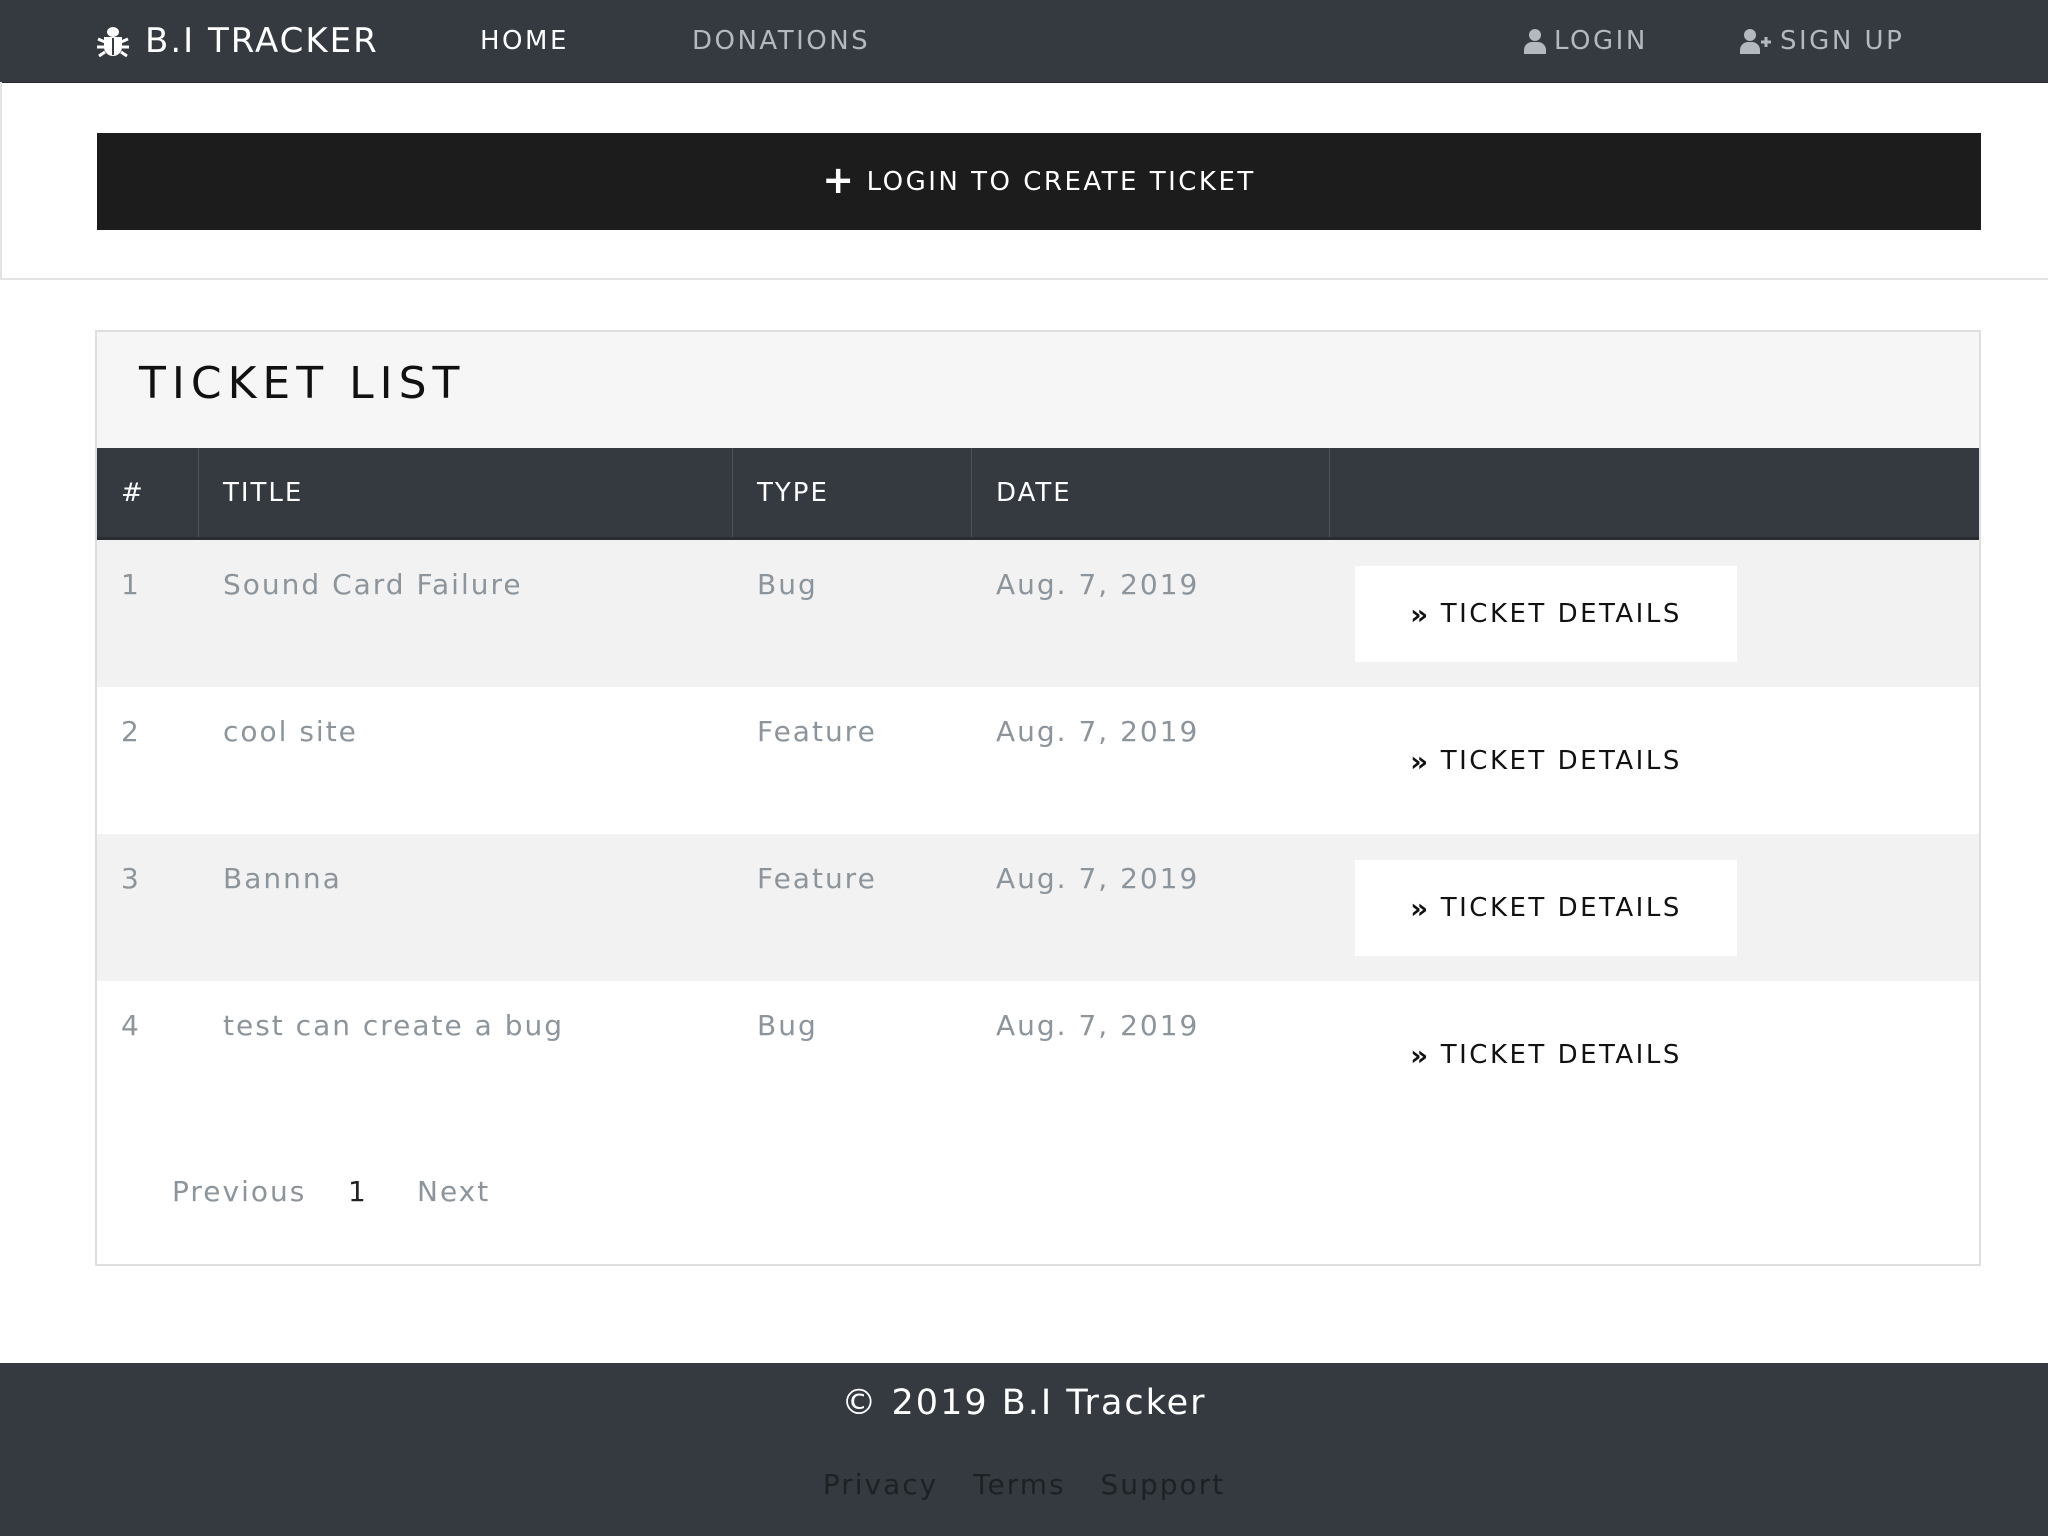 Image resolution: width=2048 pixels, height=1536 pixels. I want to click on create-ticket-label: LOGIN TO CREATE TICKET, so click(1061, 181).